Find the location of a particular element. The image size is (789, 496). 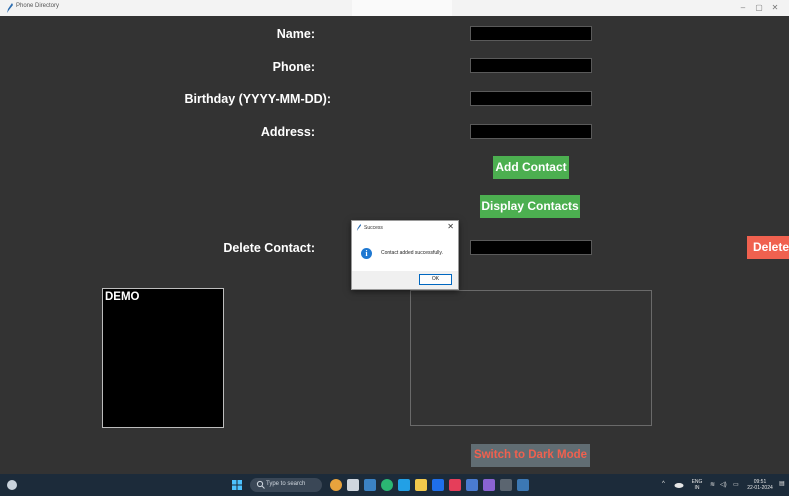

volume-icon: ◁) is located at coordinates (723, 484).